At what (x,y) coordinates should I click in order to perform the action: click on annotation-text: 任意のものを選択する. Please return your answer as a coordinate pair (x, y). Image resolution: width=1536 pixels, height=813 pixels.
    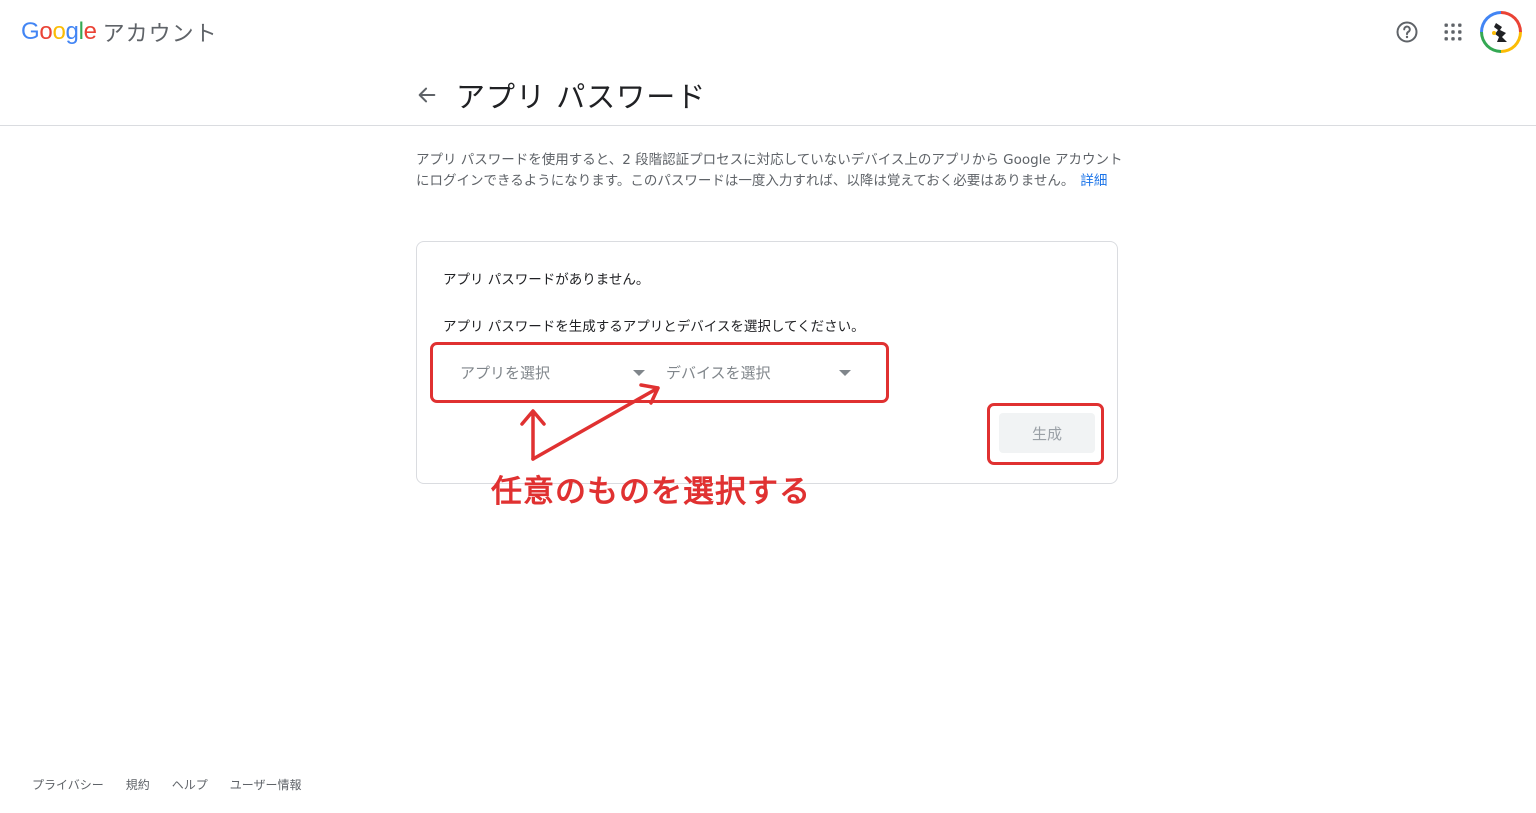
    Looking at the image, I should click on (651, 492).